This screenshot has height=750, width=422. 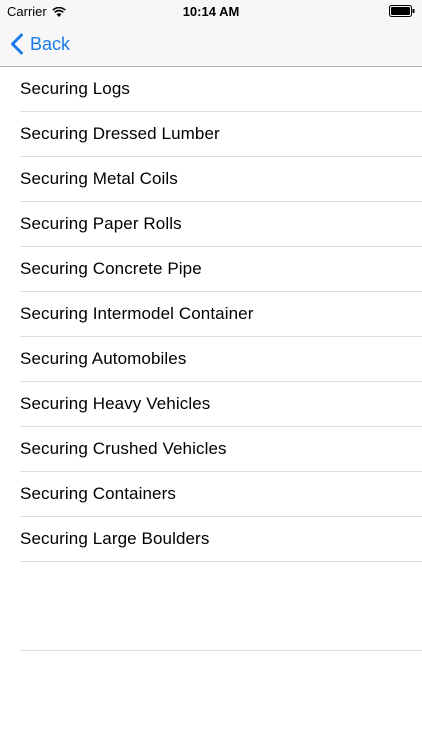 I want to click on list-item: Securing Automobiles, so click(x=221, y=359).